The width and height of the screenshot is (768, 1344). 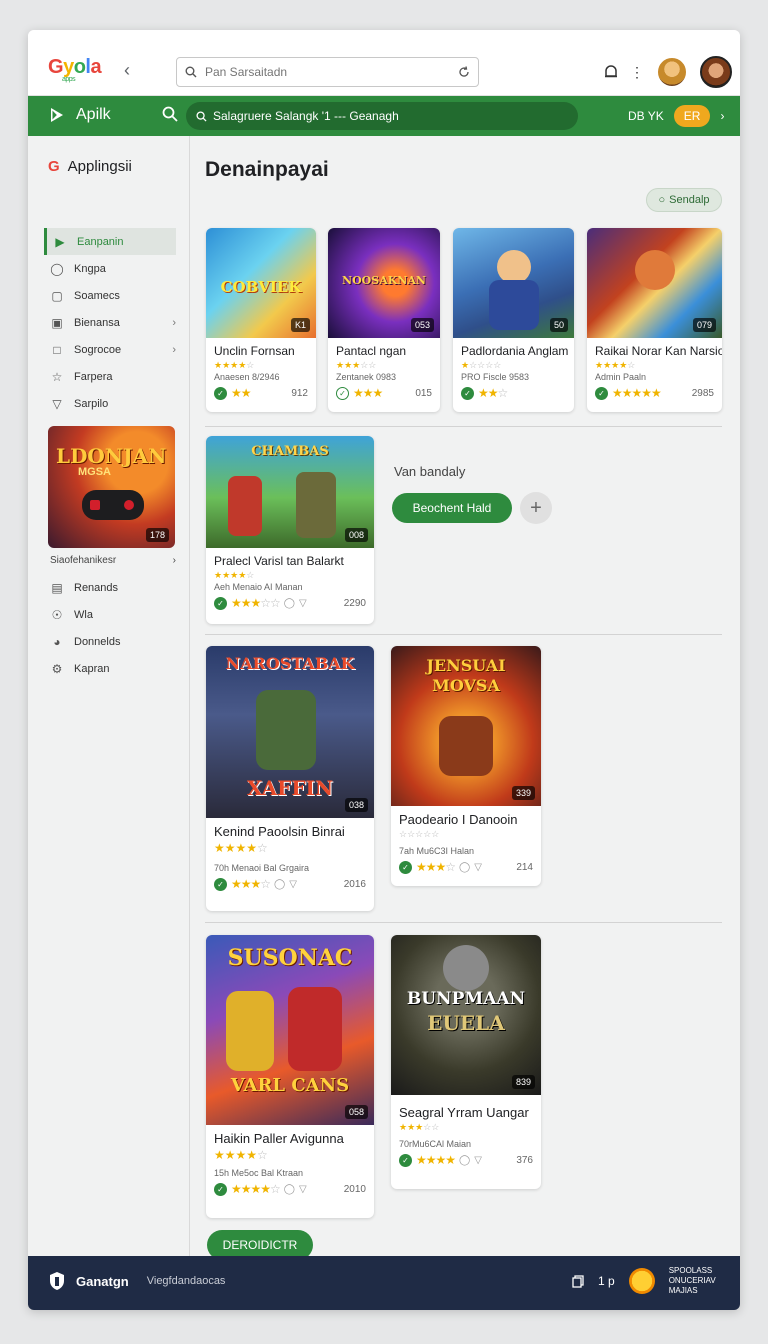 I want to click on search-icon, so click(x=170, y=114).